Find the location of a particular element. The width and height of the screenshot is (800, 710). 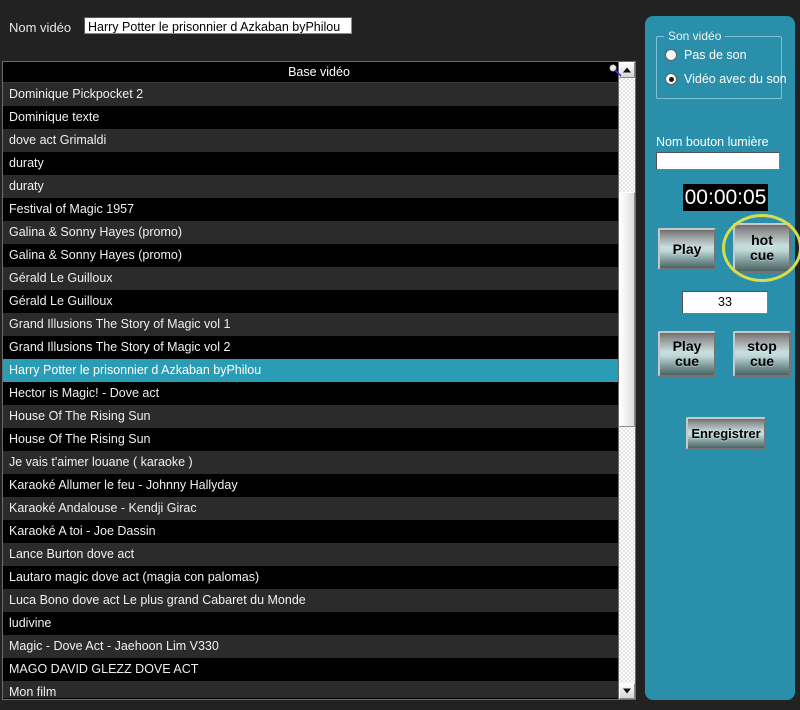

triangle-down-icon is located at coordinates (627, 691).